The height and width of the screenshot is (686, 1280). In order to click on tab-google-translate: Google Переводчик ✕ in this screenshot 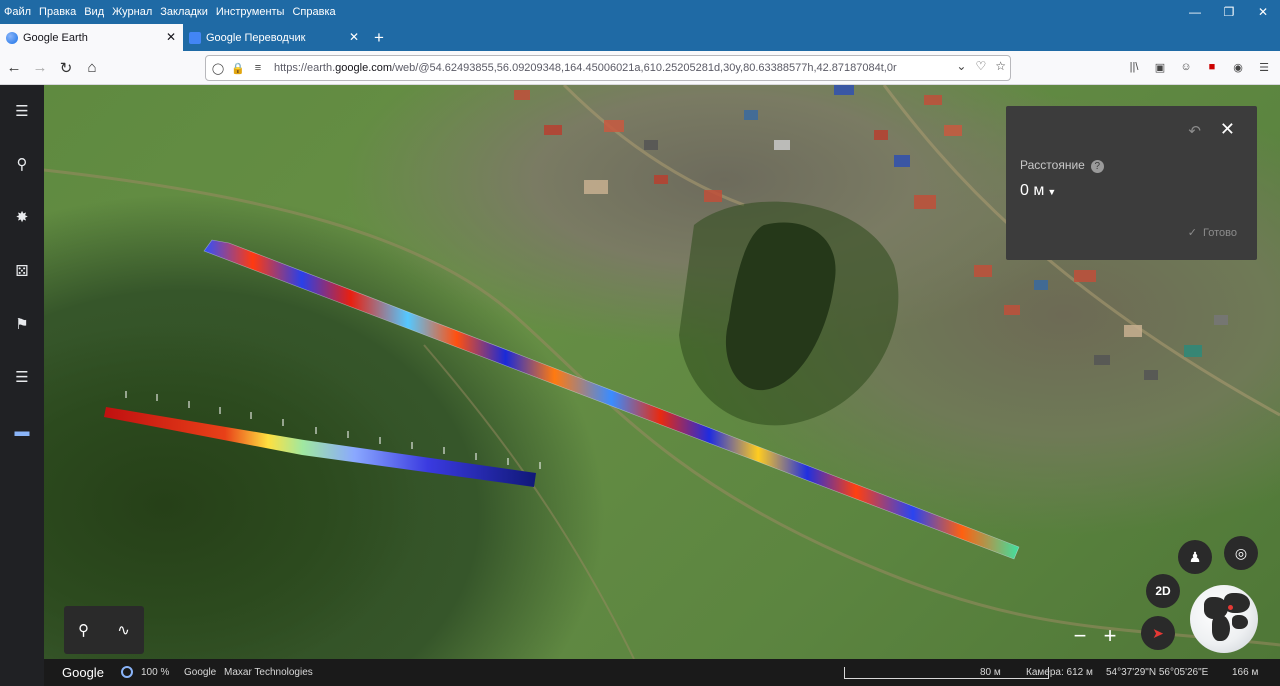, I will do `click(274, 37)`.